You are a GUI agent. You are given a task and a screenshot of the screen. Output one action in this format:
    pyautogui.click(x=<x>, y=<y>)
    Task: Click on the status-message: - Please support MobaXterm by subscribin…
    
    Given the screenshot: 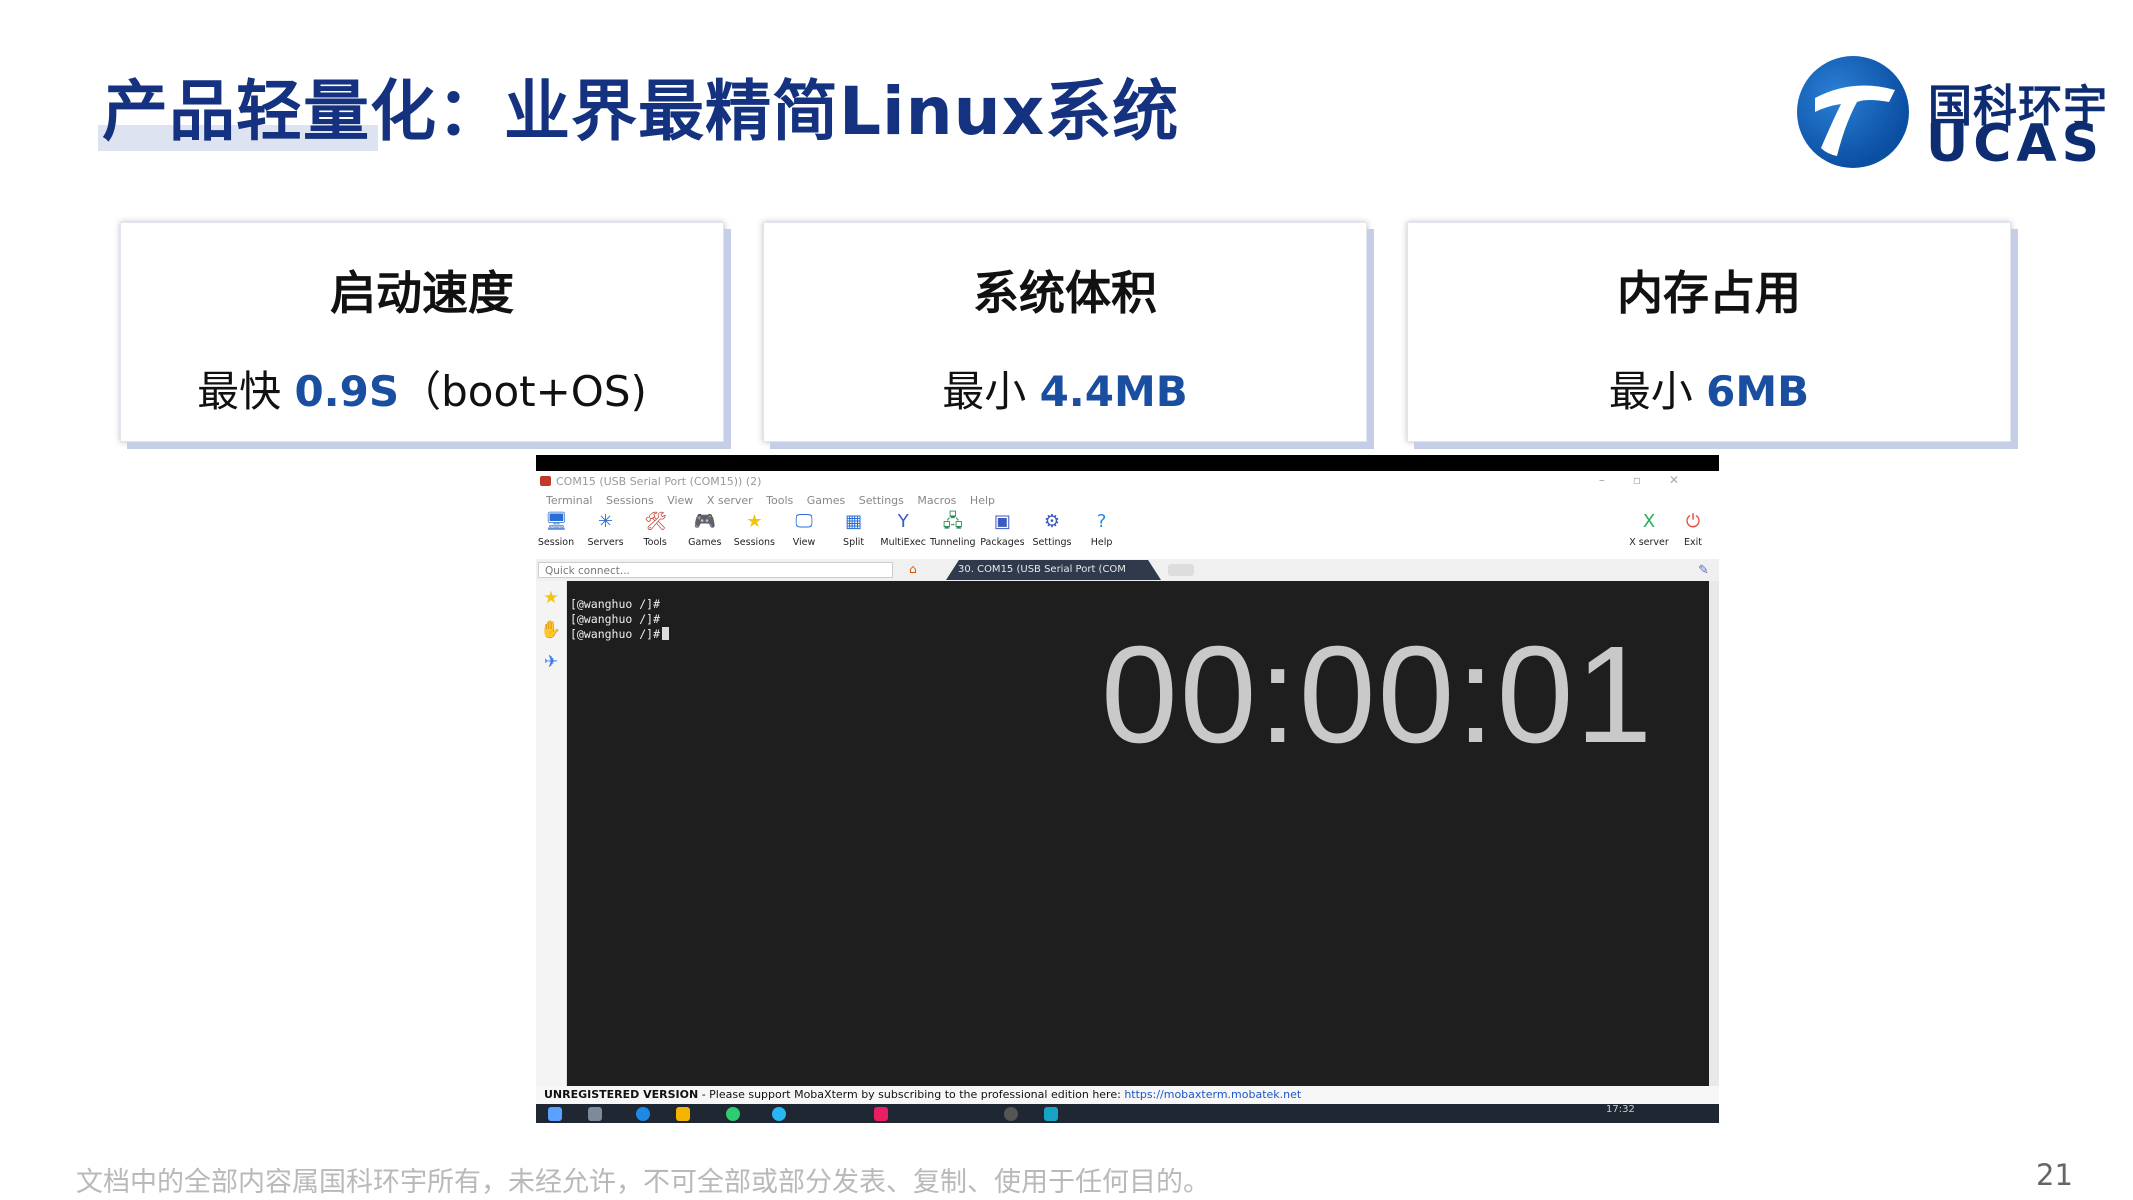 What is the action you would take?
    pyautogui.click(x=911, y=1094)
    